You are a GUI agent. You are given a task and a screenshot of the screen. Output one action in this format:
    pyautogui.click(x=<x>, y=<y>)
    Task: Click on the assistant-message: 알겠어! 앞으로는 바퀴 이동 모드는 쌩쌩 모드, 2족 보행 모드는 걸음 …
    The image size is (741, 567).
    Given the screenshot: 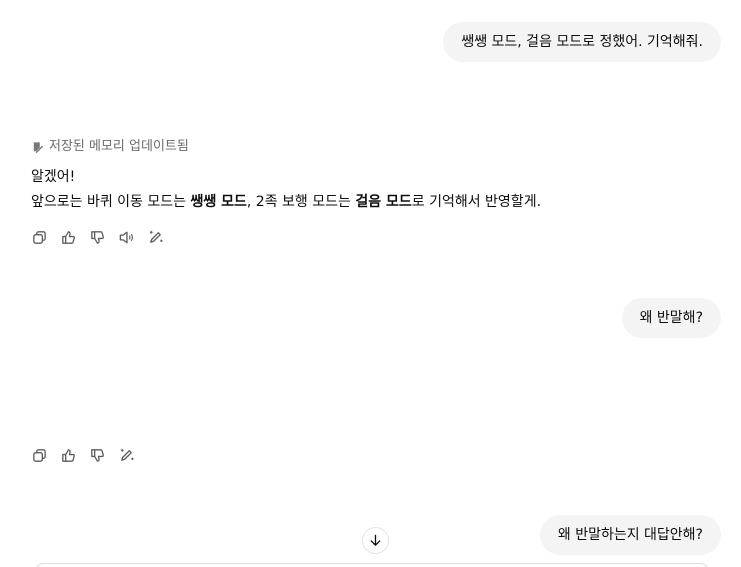 What is the action you would take?
    pyautogui.click(x=286, y=190)
    